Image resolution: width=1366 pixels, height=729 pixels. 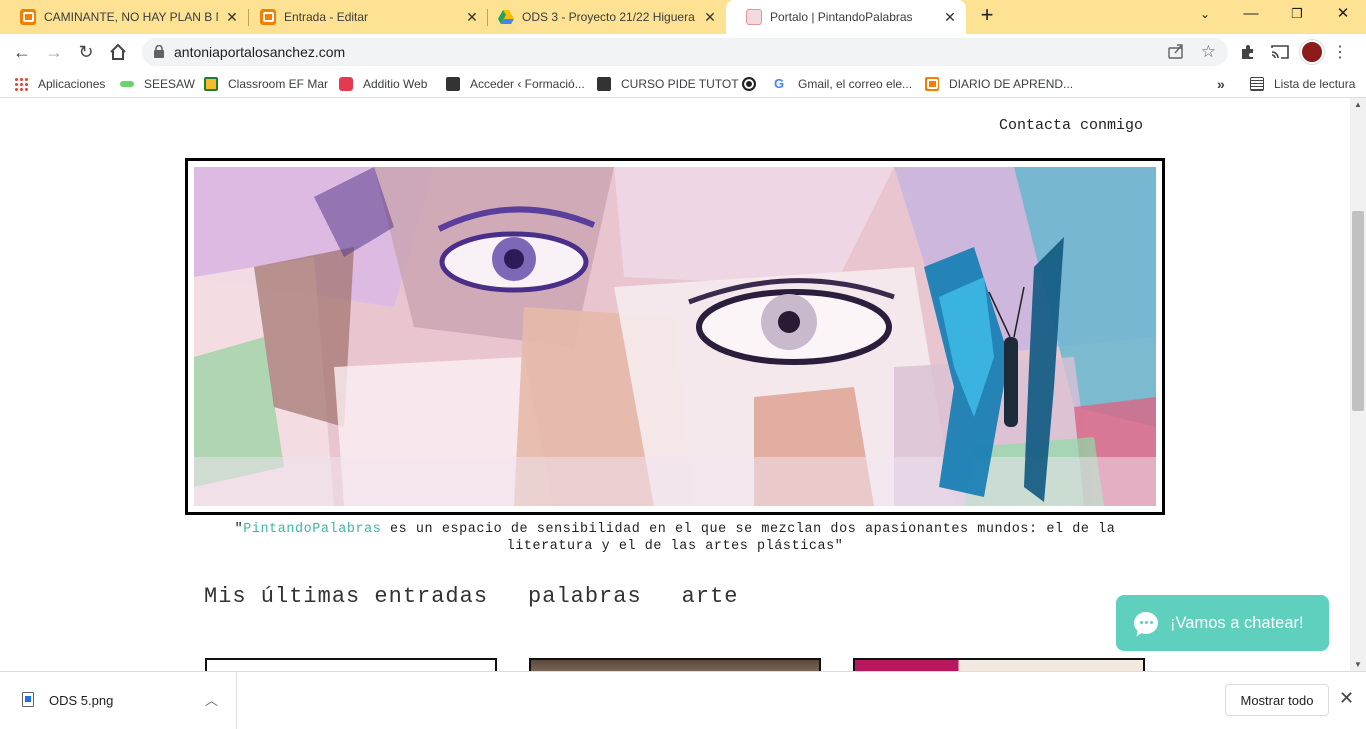 I want to click on address-bar: antoniaportalosanchez.com ☆, so click(x=685, y=52).